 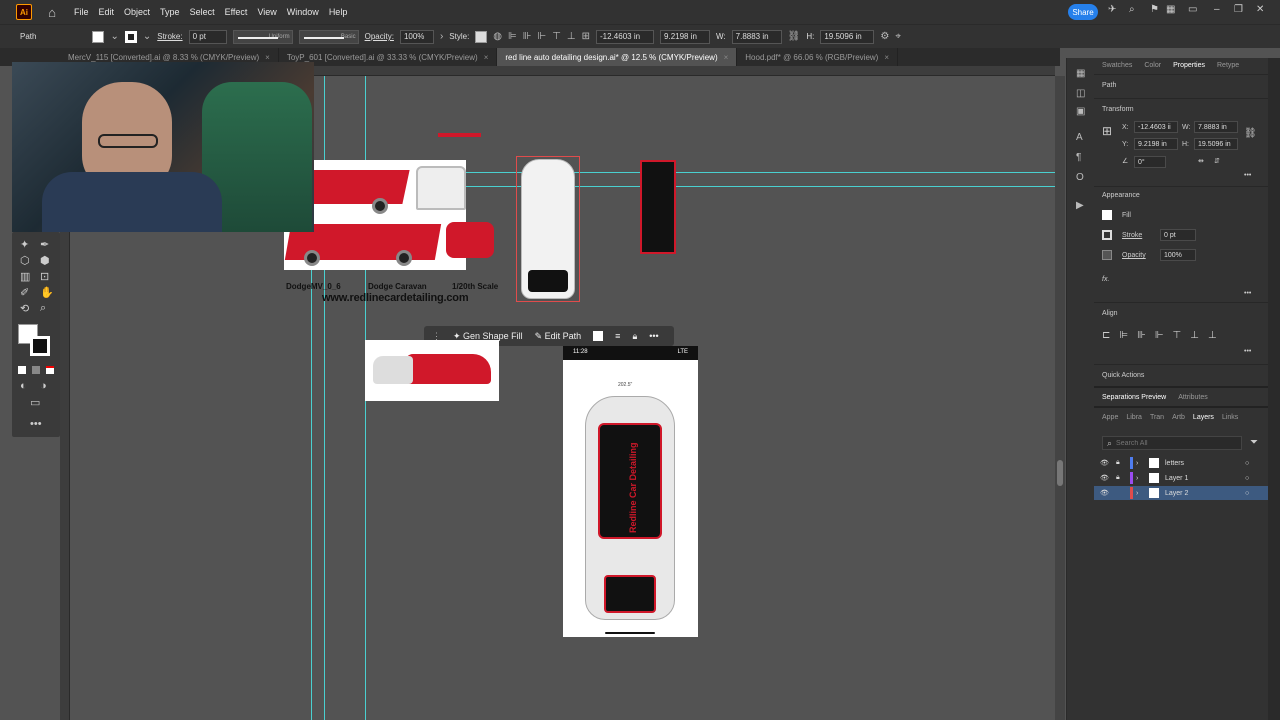 I want to click on pen-tool-icon: ✒, so click(x=44, y=244).